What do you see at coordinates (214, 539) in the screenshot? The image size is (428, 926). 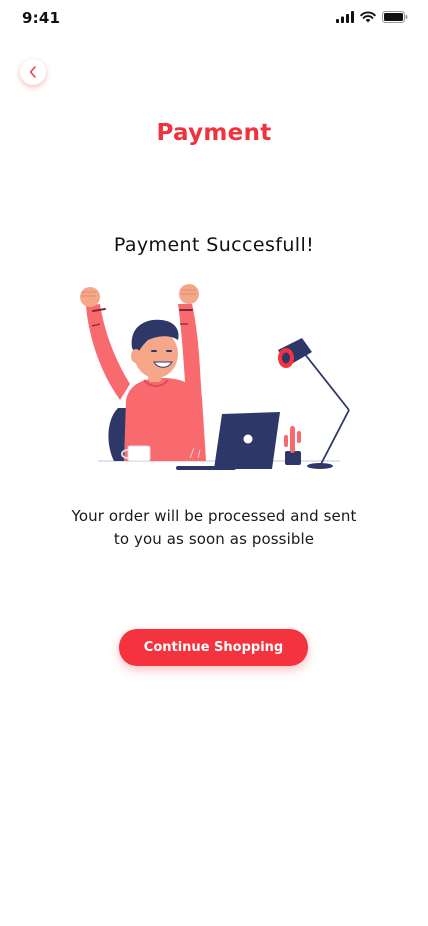 I see `message-line-2: to you as soon as possible` at bounding box center [214, 539].